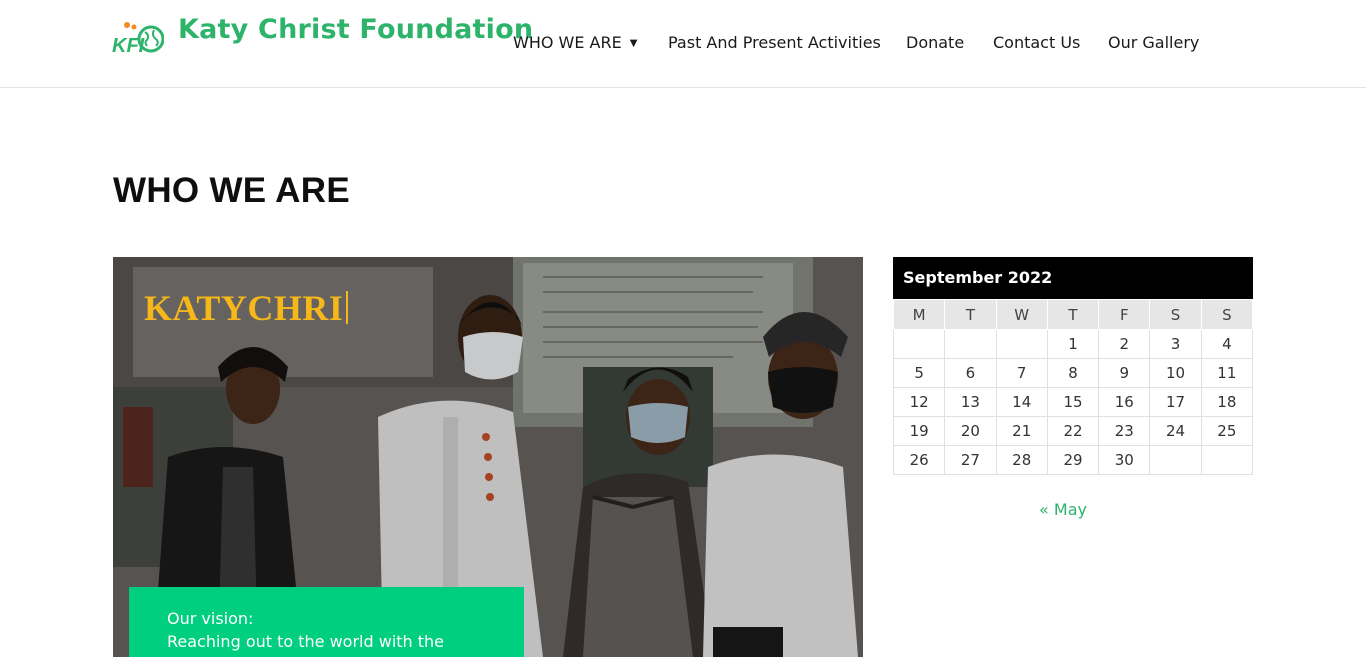 The height and width of the screenshot is (657, 1366). I want to click on calendar-day: 27, so click(970, 460).